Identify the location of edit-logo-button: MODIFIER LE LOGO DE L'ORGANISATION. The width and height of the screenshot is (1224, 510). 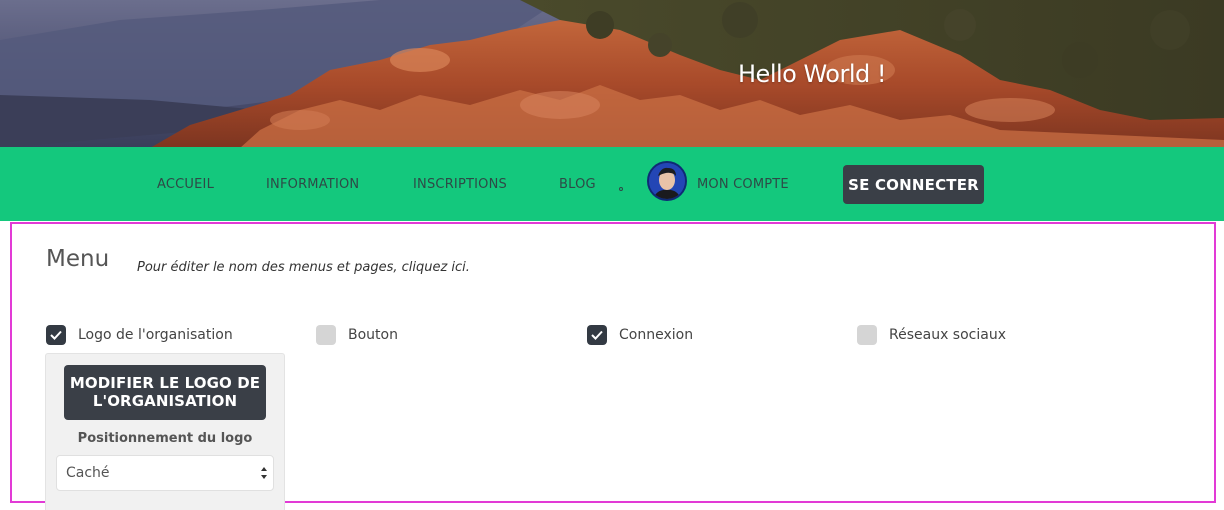
(165, 392).